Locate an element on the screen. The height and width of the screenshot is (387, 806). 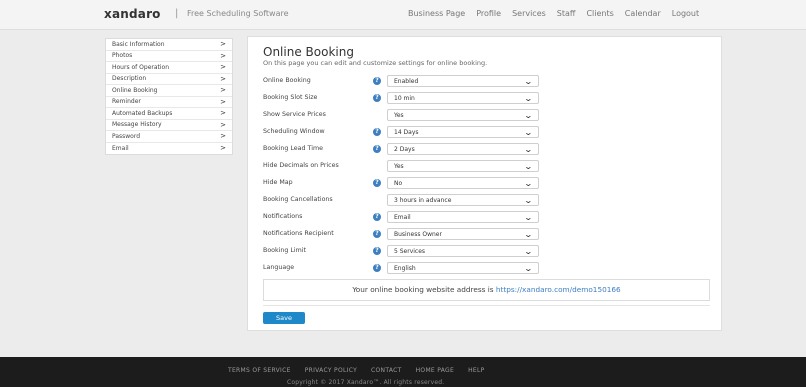
footer-link-terms: TERMS OF SERVICE is located at coordinates (259, 370).